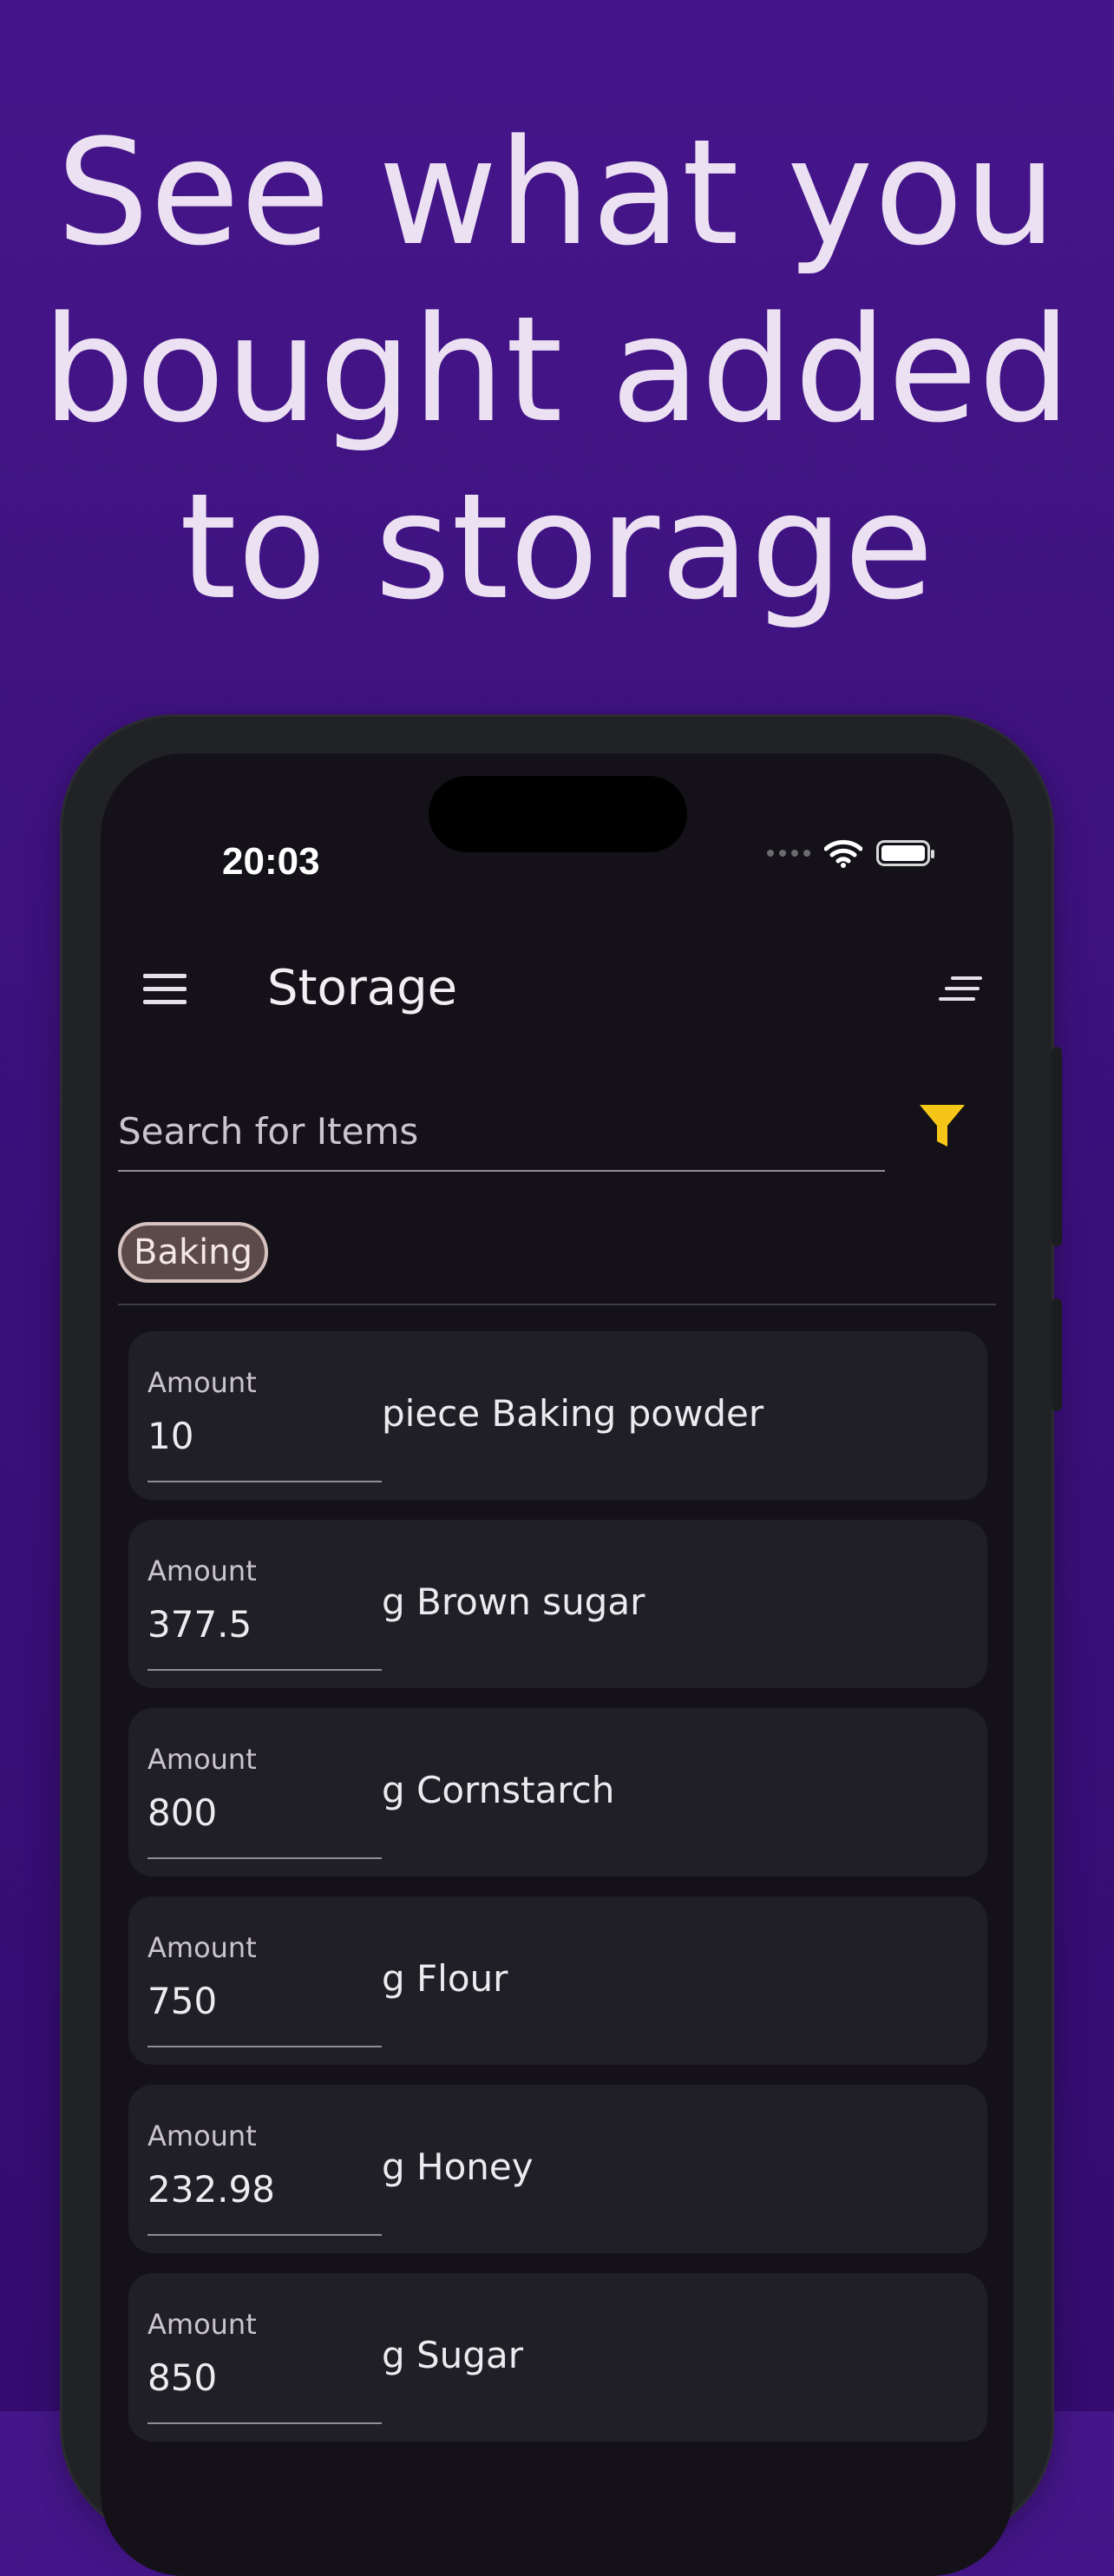  Describe the element at coordinates (458, 2167) in the screenshot. I see `item-name: g Honey` at that location.